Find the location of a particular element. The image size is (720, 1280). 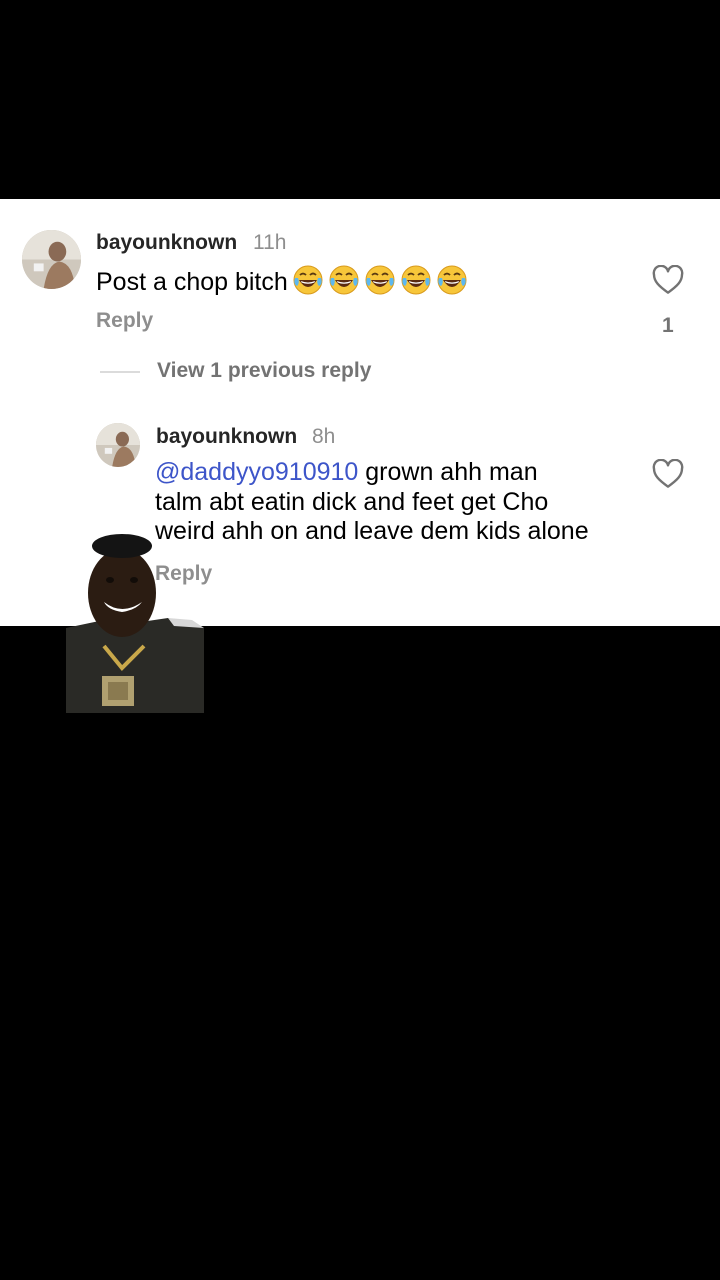

avatar is located at coordinates (51, 259).